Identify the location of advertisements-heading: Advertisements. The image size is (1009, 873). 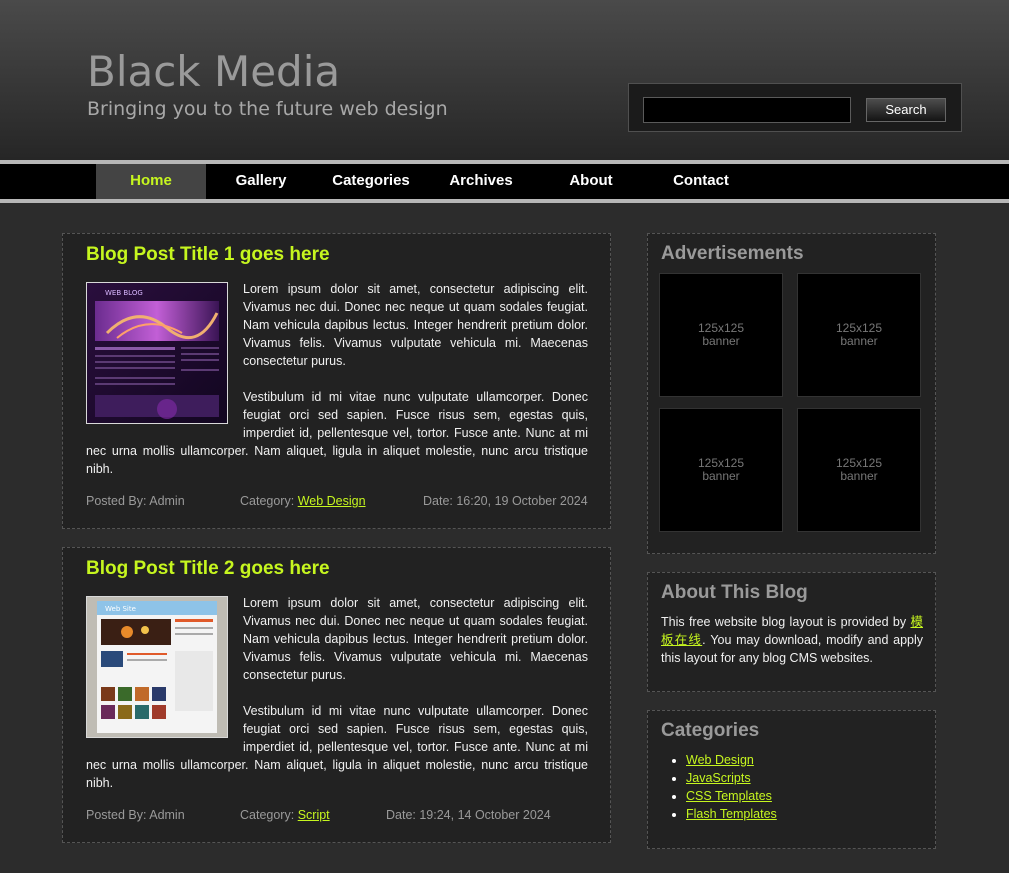
(732, 253).